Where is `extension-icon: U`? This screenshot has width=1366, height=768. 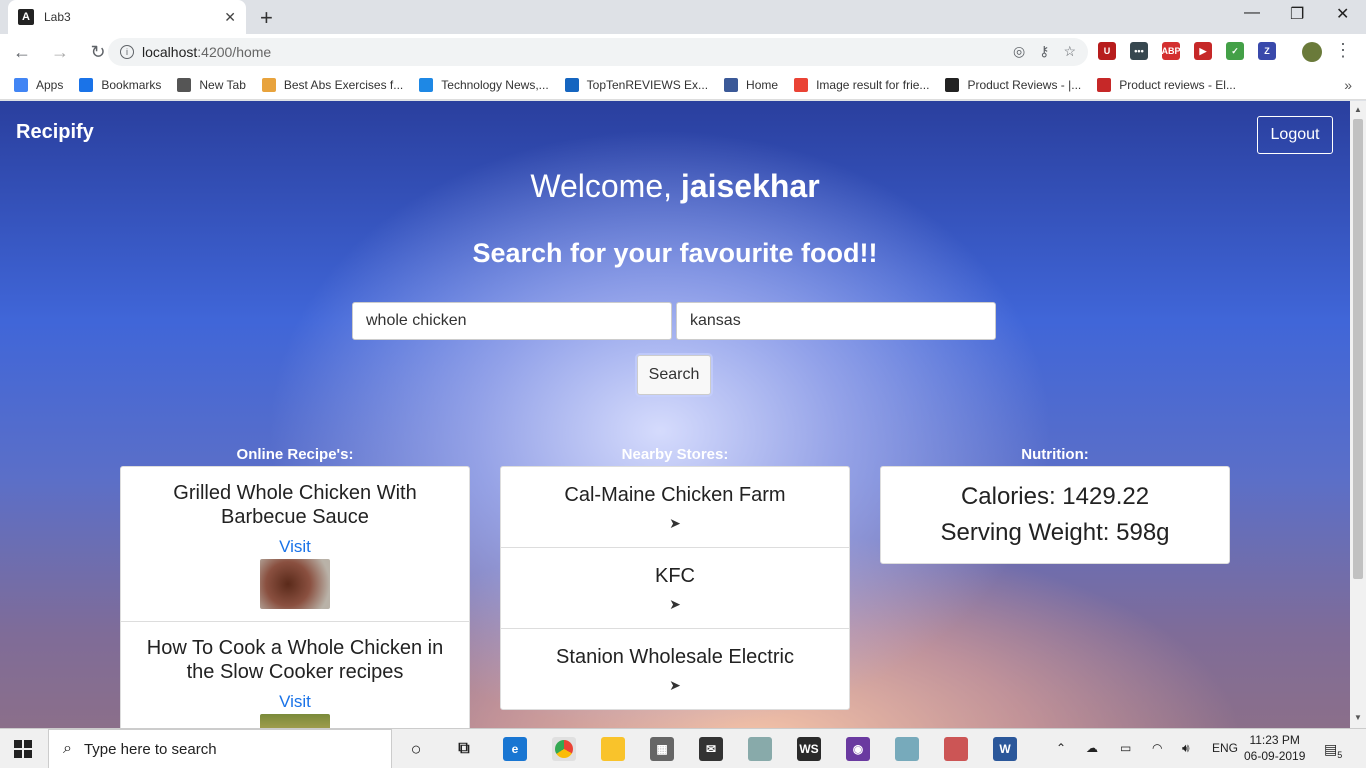 extension-icon: U is located at coordinates (1107, 51).